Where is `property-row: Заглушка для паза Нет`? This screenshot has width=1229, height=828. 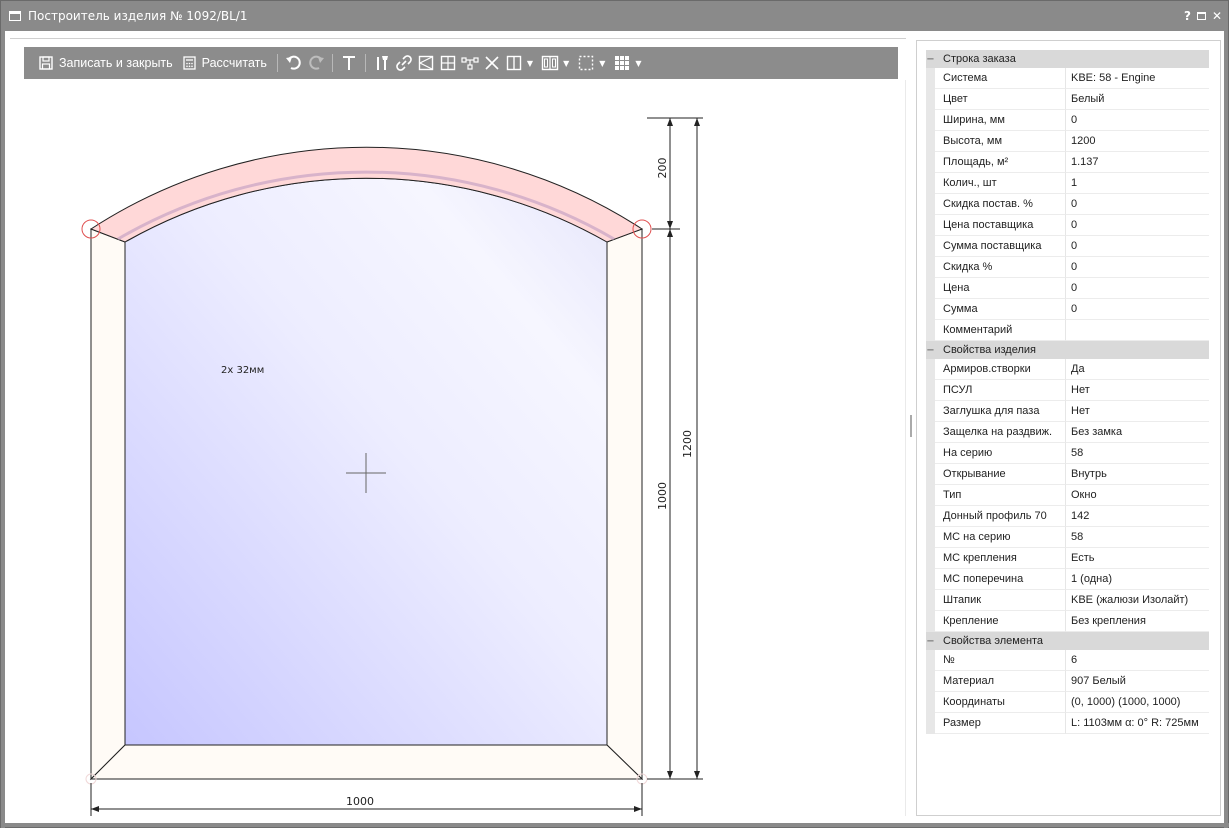 property-row: Заглушка для паза Нет is located at coordinates (1067, 411).